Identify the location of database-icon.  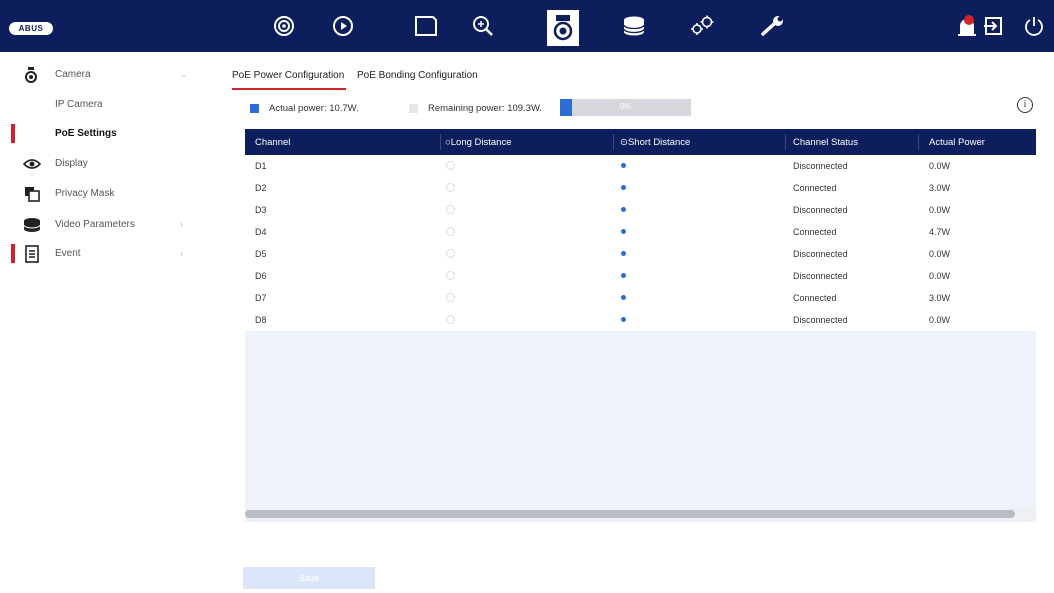
(32, 225).